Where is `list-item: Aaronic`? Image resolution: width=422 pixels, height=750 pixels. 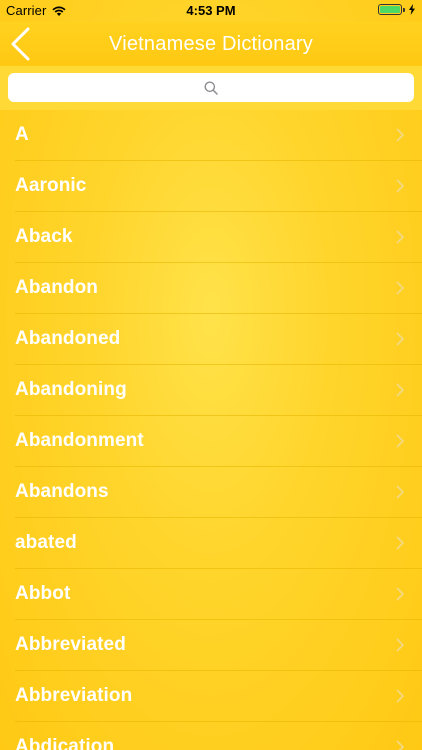 list-item: Aaronic is located at coordinates (211, 186).